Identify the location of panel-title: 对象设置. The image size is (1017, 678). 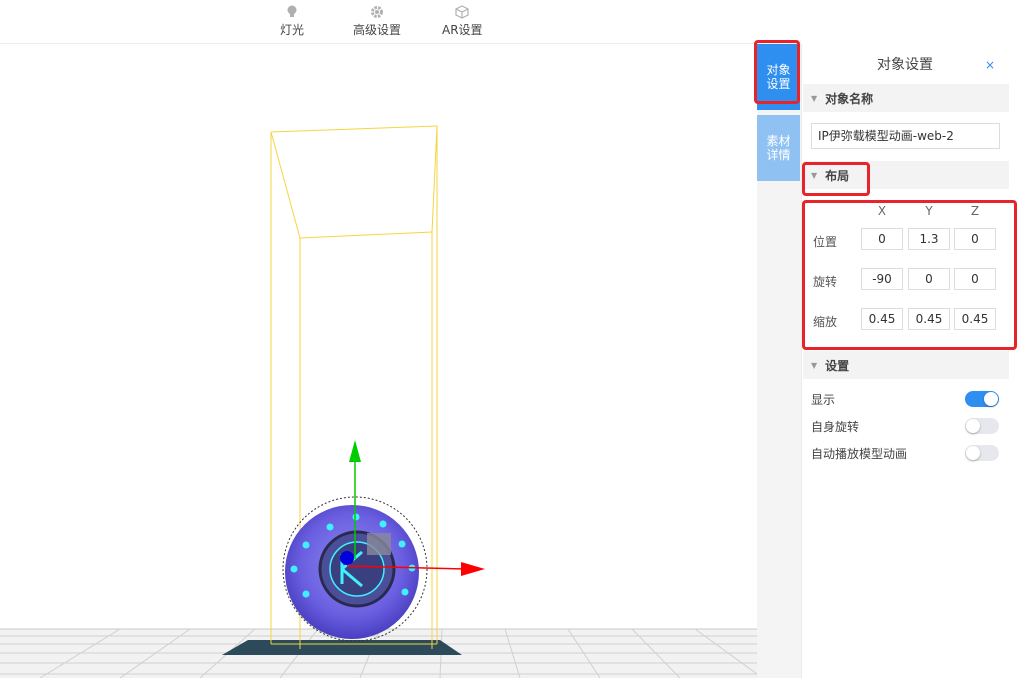
(905, 65).